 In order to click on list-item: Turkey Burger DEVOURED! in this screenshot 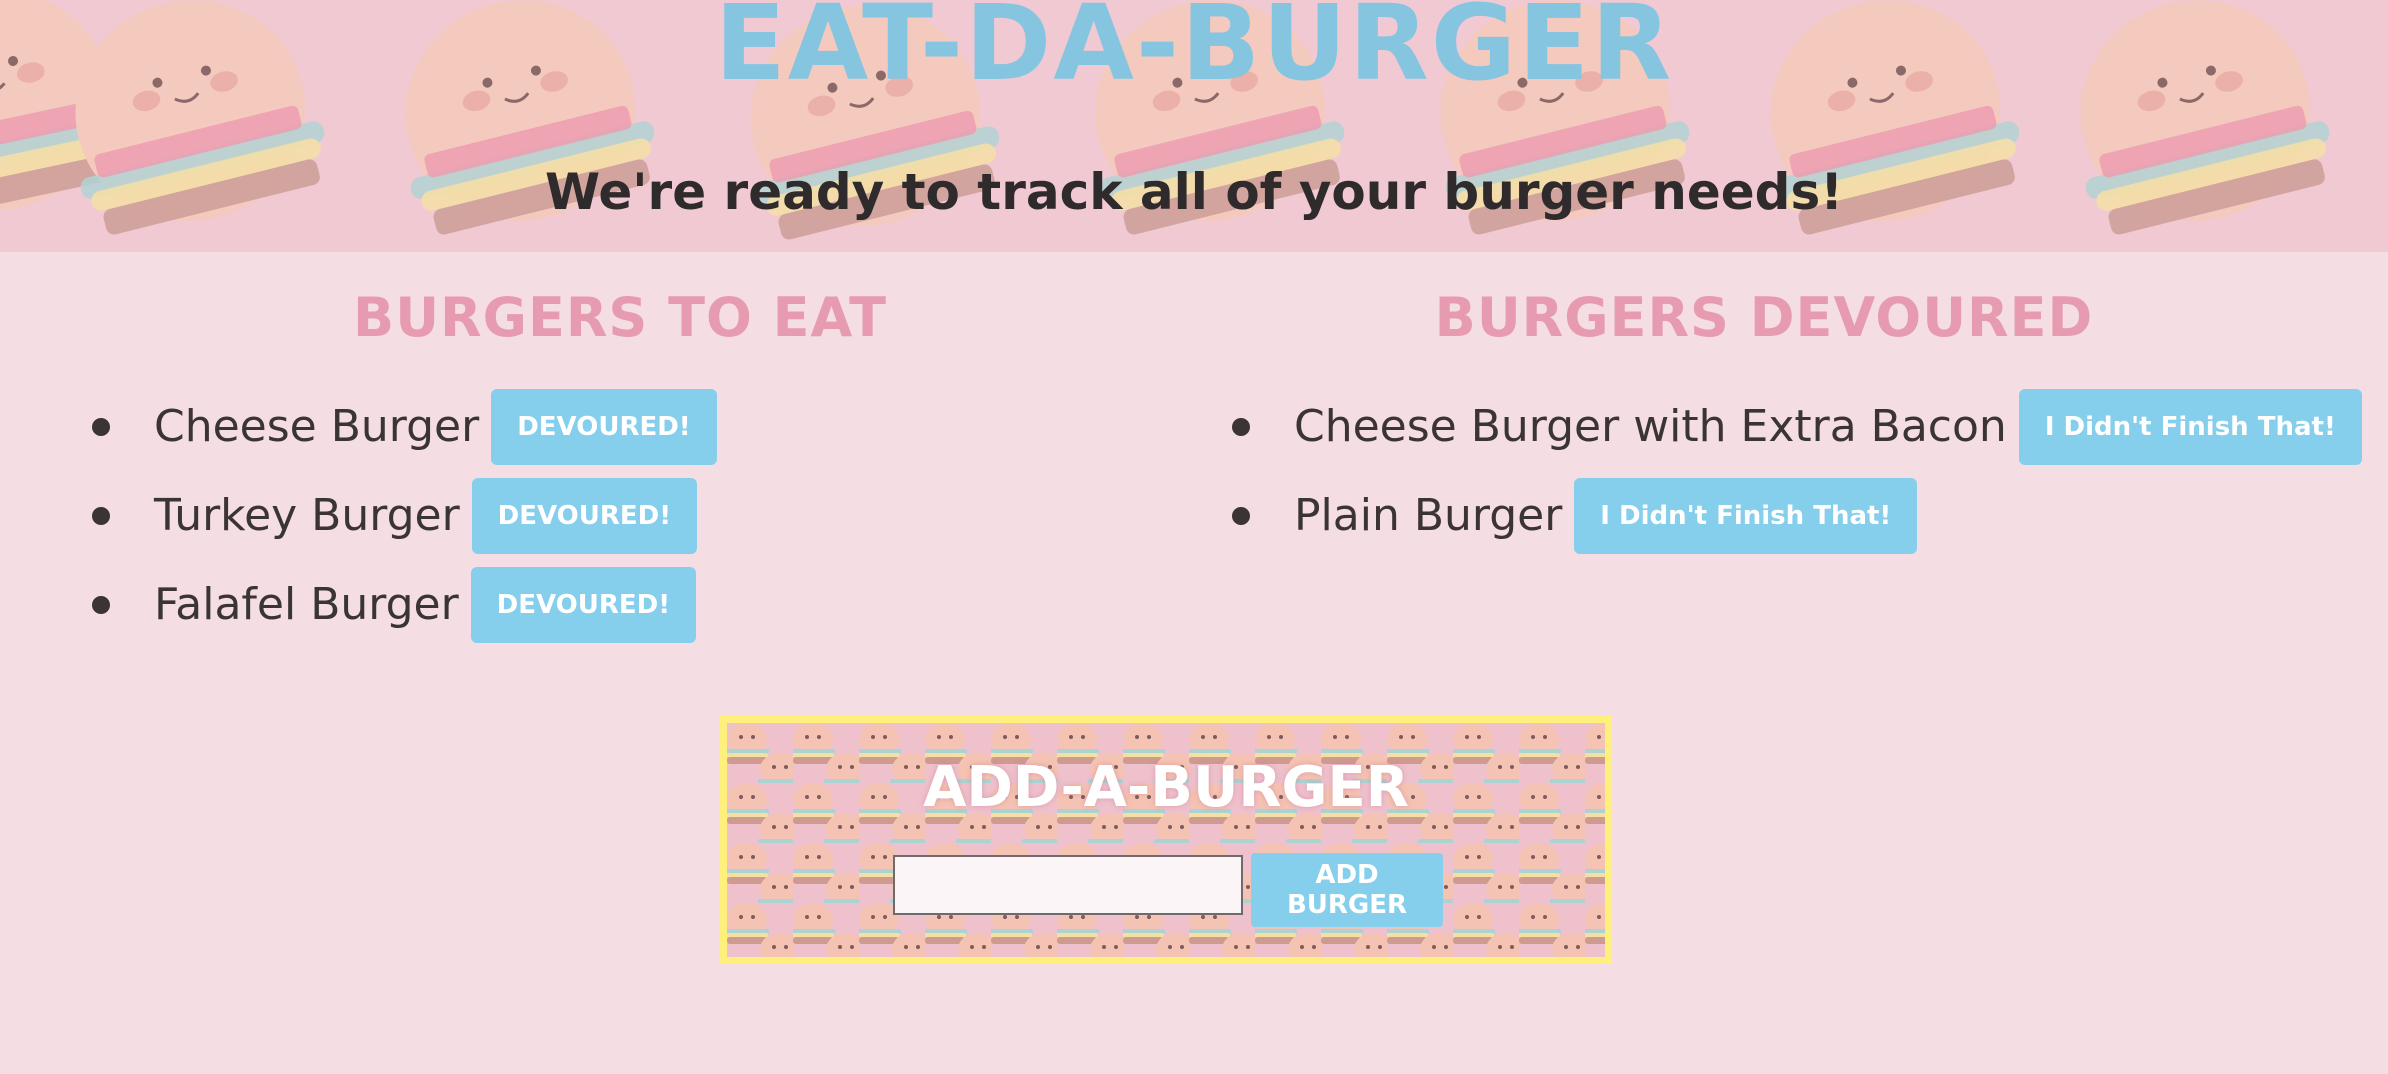, I will do `click(404, 515)`.